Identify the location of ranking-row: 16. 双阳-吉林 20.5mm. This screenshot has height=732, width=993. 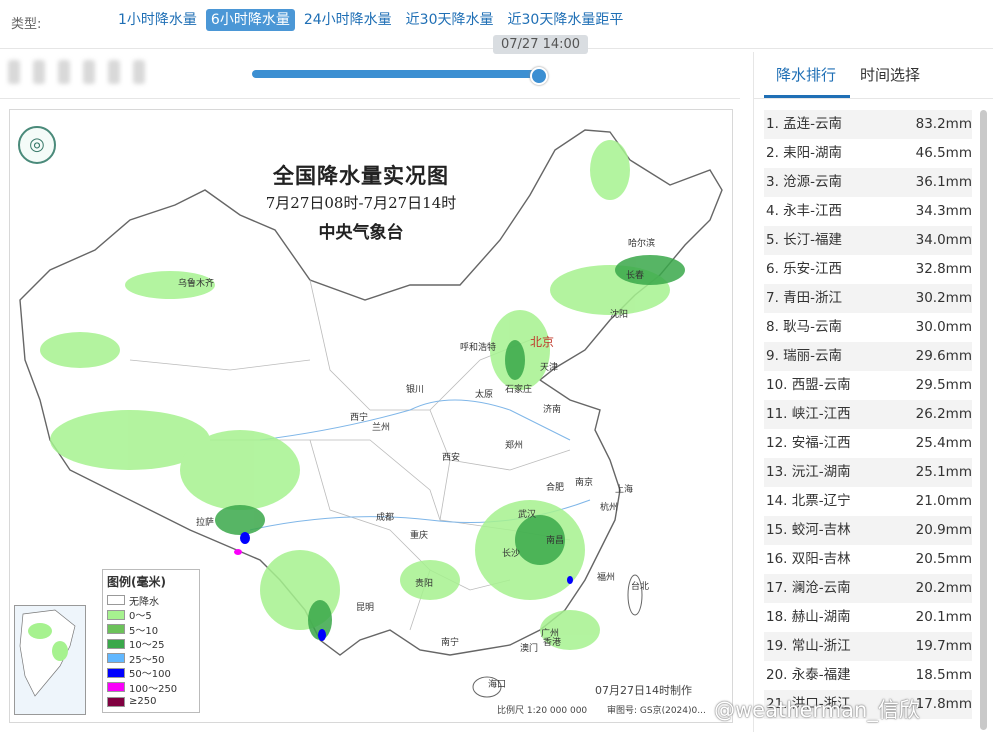
(868, 559).